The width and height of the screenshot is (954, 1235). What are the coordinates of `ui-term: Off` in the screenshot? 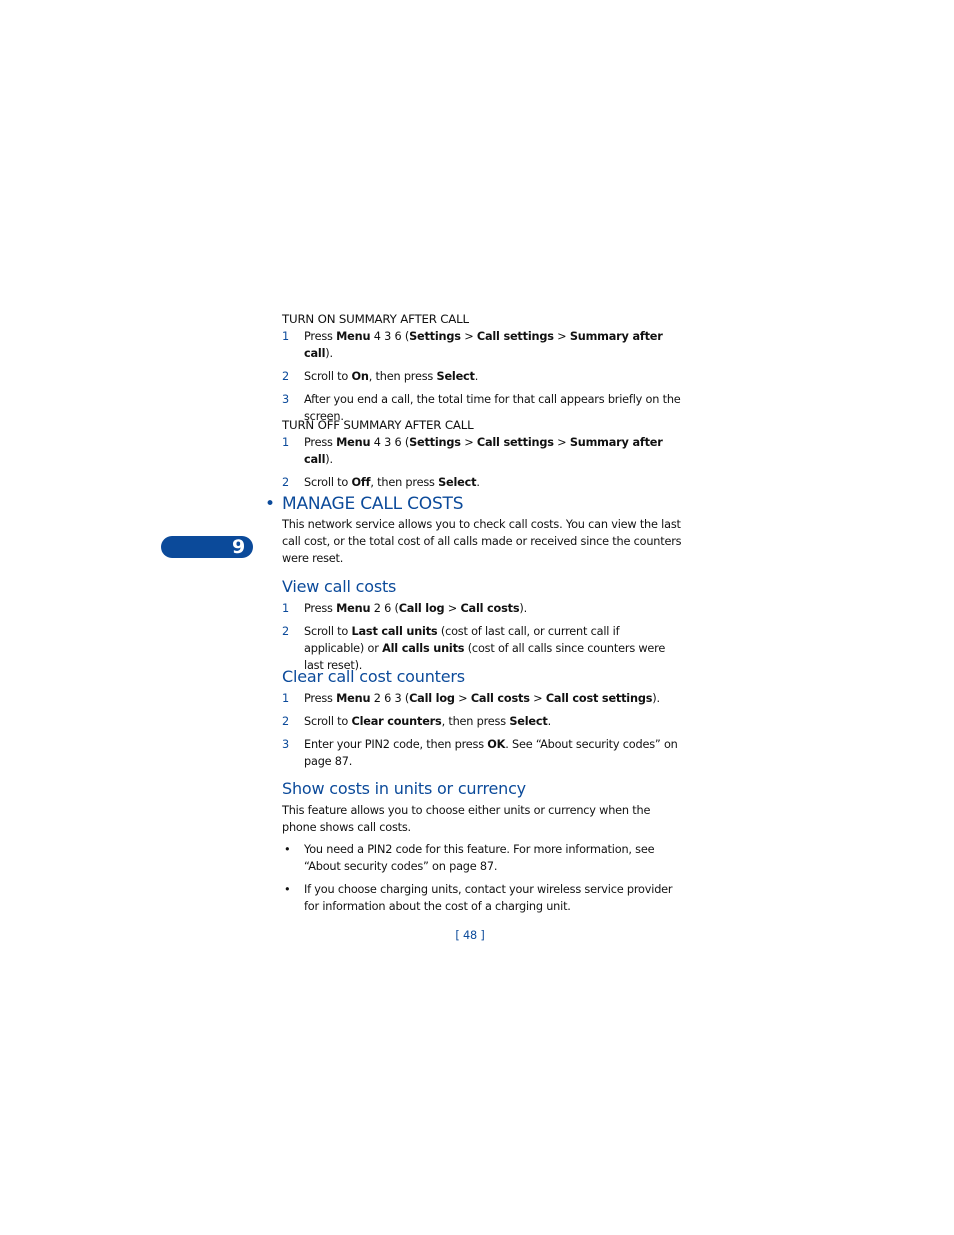 It's located at (361, 482).